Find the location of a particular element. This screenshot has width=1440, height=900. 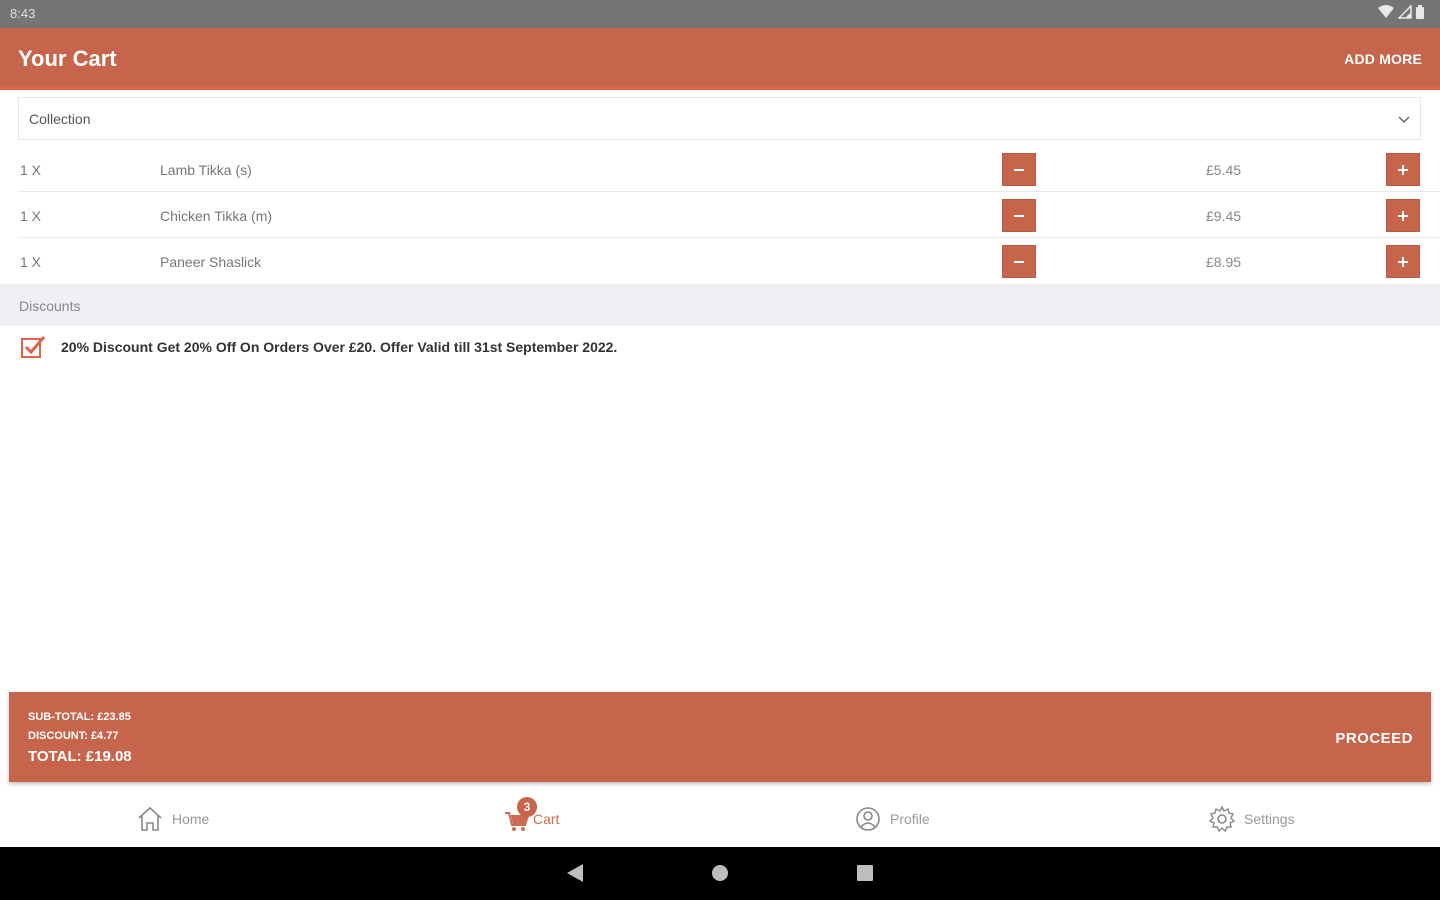

order-type-select: Collection is located at coordinates (719, 118).